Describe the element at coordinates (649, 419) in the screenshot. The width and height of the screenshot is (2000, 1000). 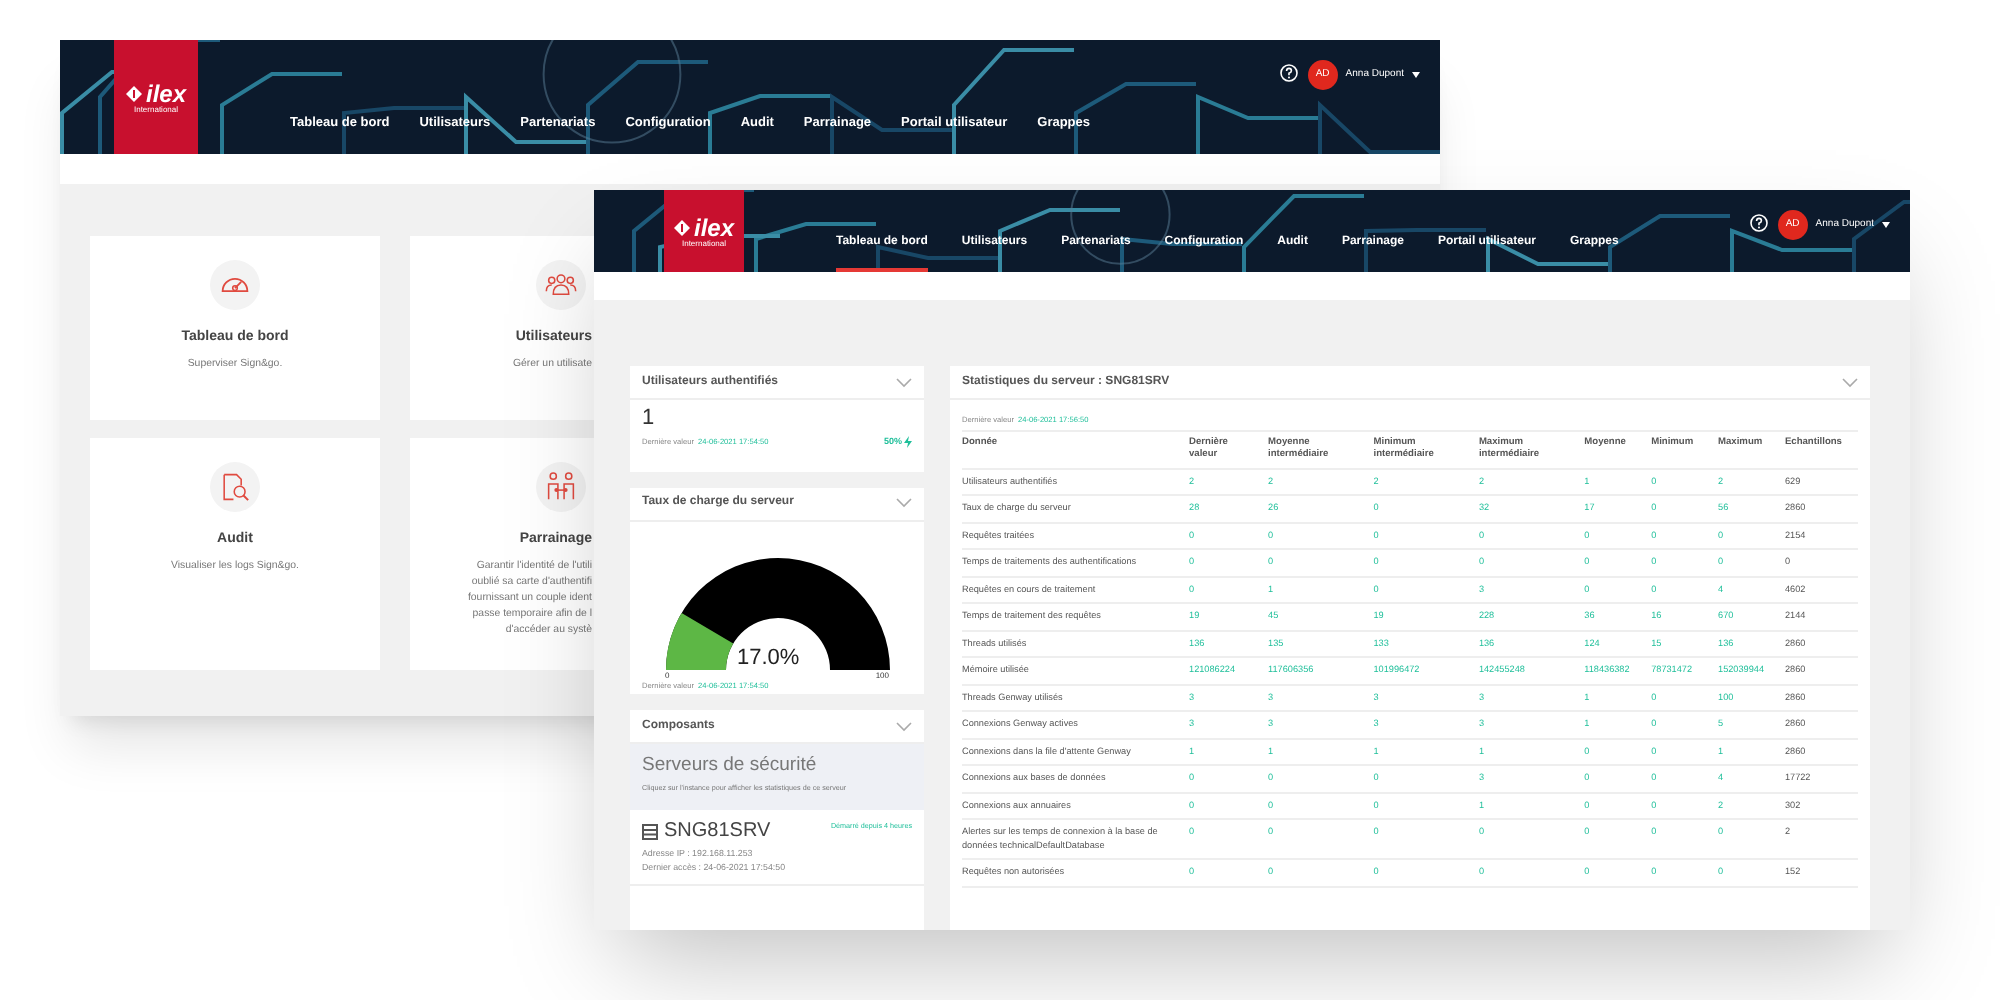
I see `metric-value: 1` at that location.